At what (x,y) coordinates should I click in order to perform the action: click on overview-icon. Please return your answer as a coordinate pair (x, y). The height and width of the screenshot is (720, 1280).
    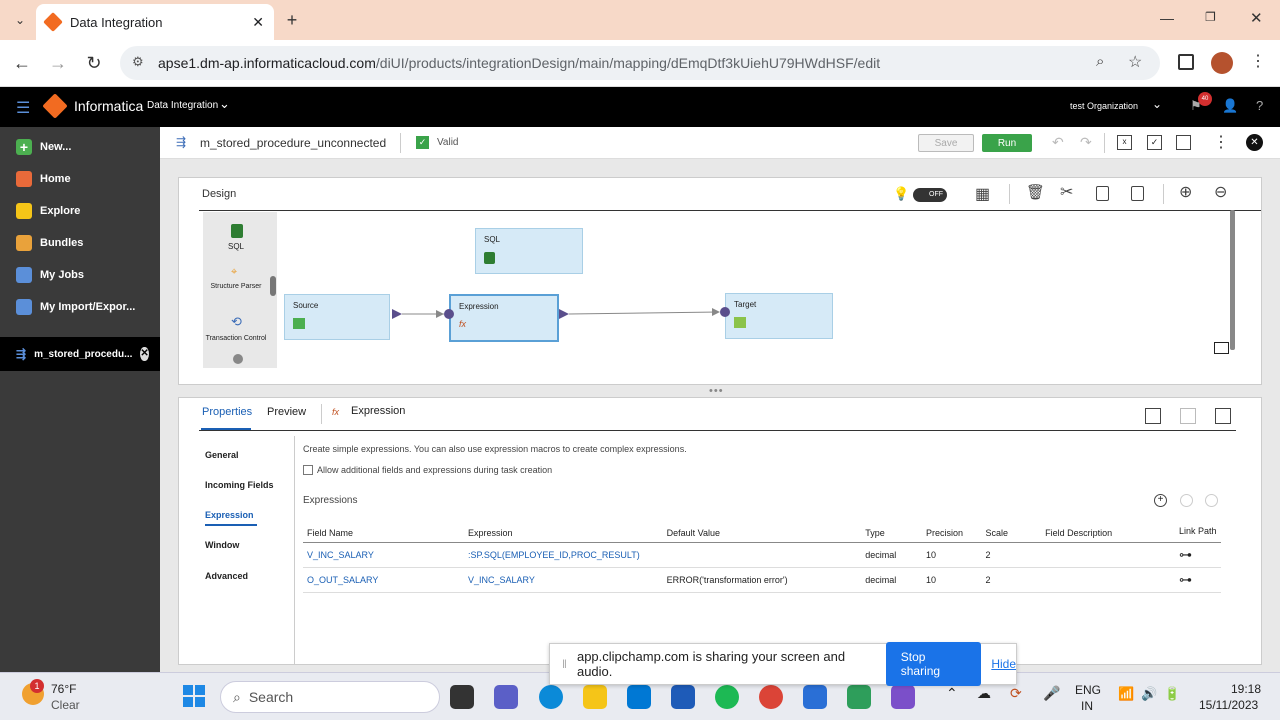
    Looking at the image, I should click on (1221, 348).